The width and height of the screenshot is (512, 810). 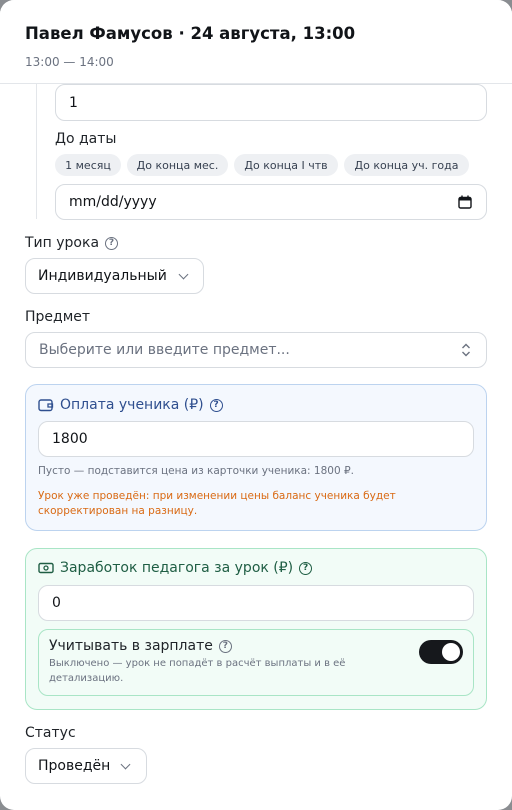 I want to click on subject-label: Предмет, so click(x=57, y=317).